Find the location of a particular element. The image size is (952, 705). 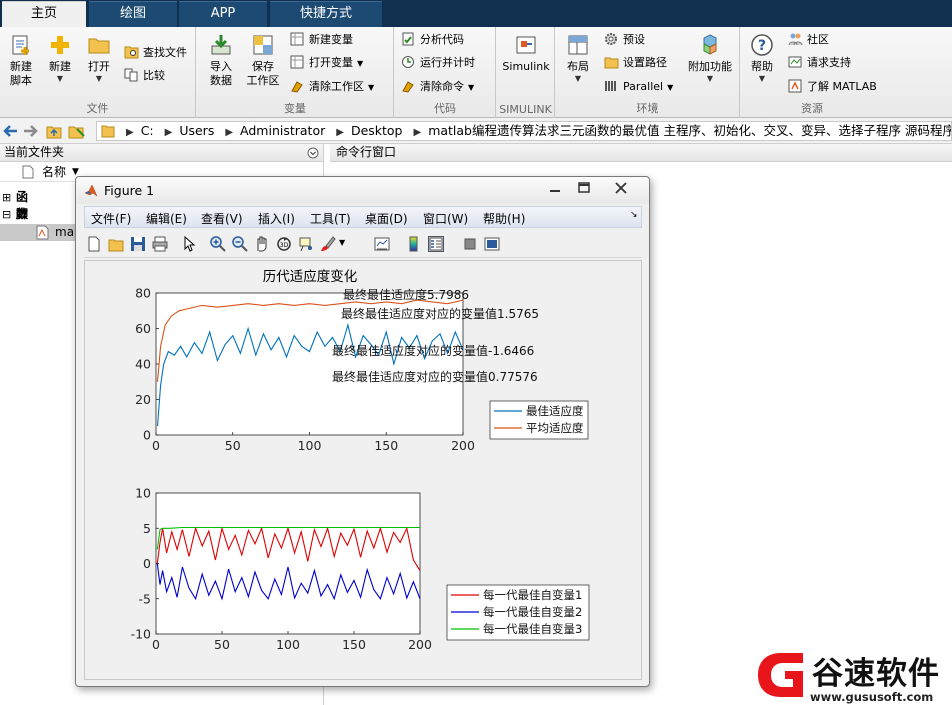

gear-icon is located at coordinates (611, 39).